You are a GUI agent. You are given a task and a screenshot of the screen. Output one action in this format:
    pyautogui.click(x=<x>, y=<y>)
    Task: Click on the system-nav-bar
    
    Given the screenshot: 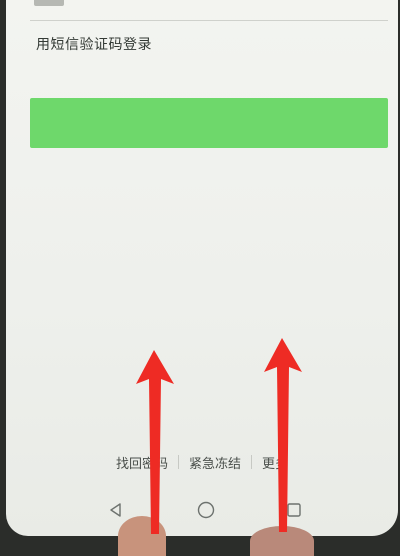 What is the action you would take?
    pyautogui.click(x=202, y=510)
    